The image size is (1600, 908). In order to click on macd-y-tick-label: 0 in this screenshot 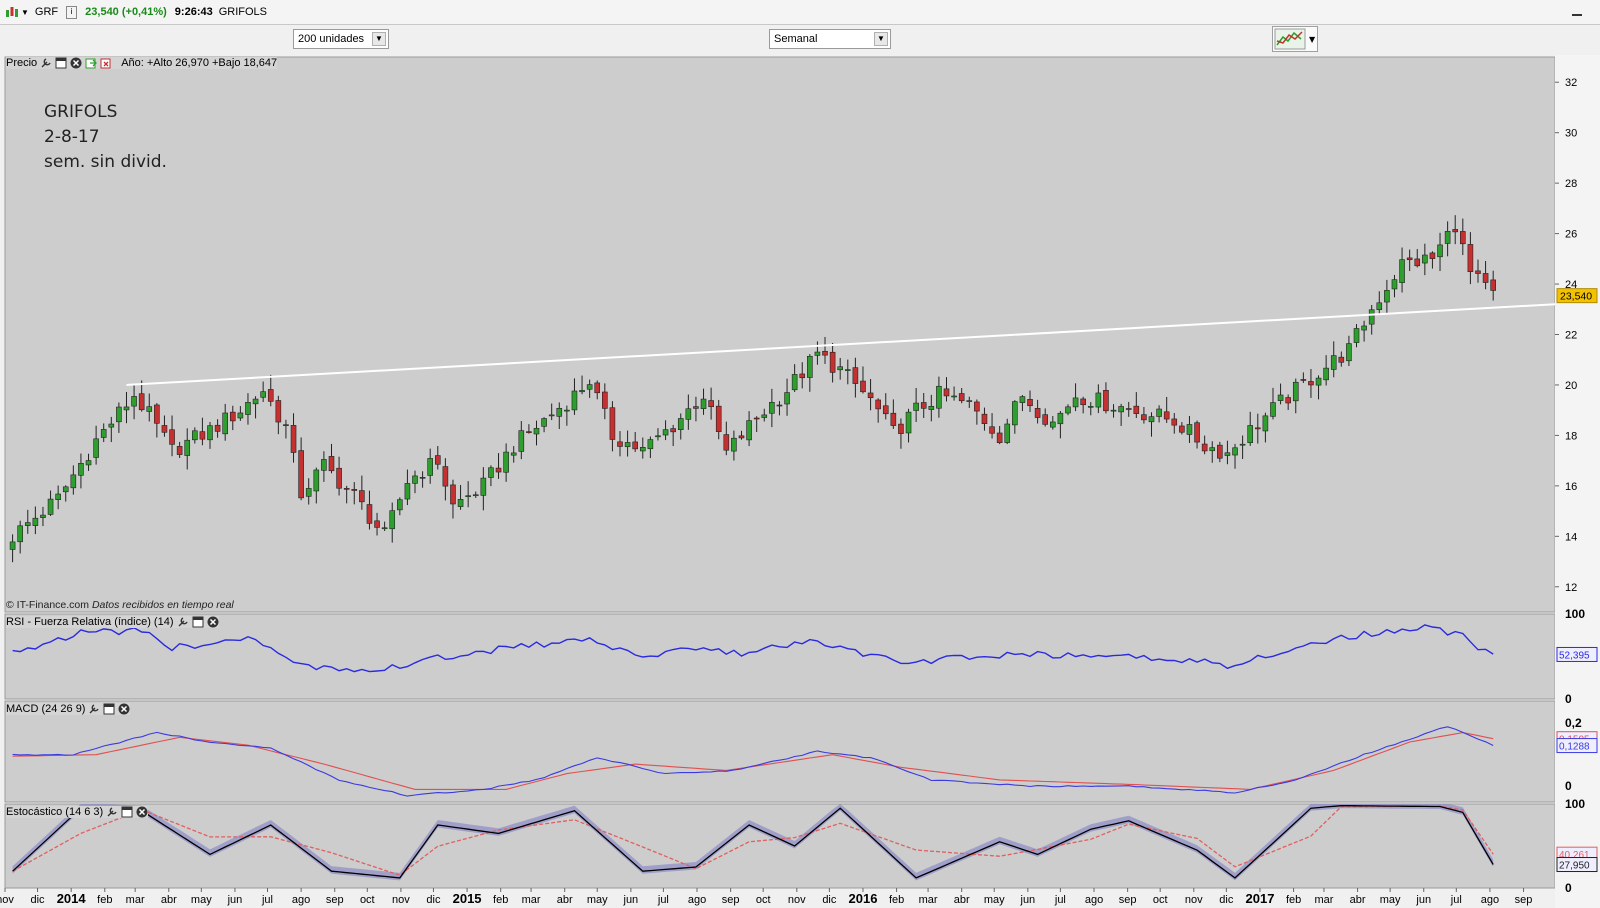, I will do `click(1568, 786)`.